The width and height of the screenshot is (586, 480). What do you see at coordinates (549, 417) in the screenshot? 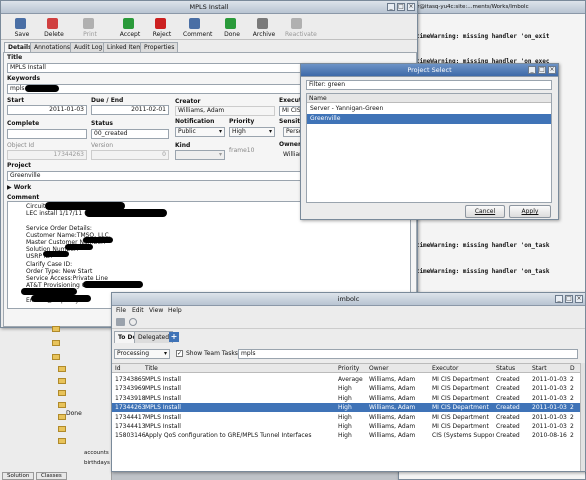
I see `table-cell: 2011-01-03` at bounding box center [549, 417].